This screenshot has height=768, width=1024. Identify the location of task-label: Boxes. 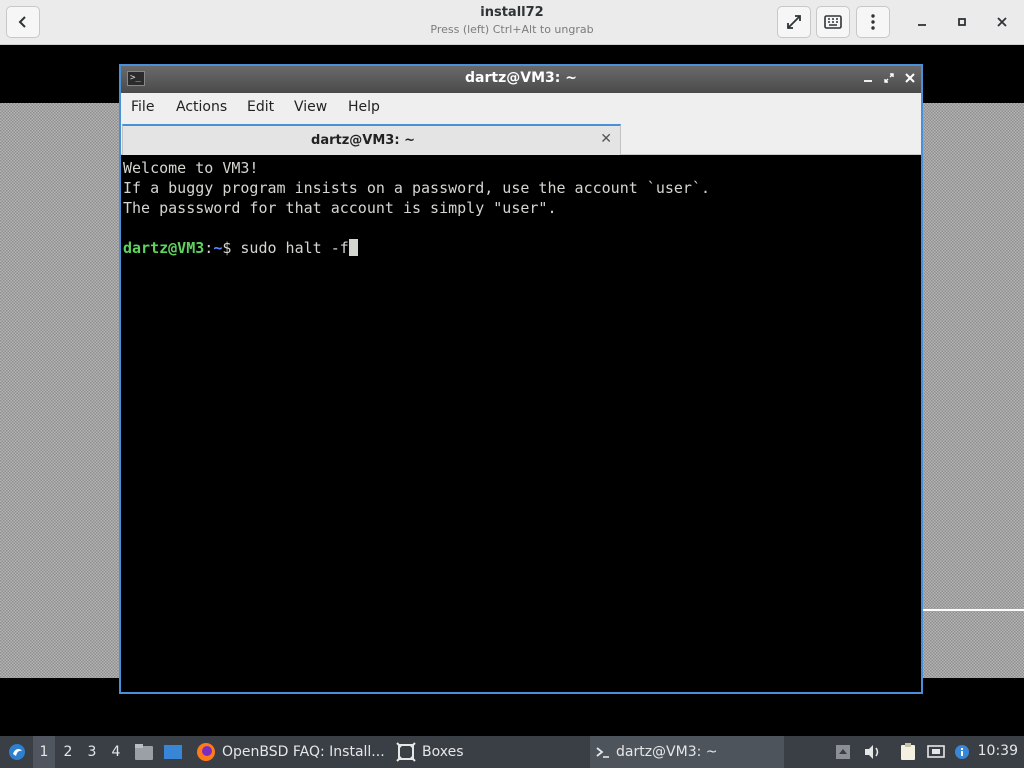
(443, 752).